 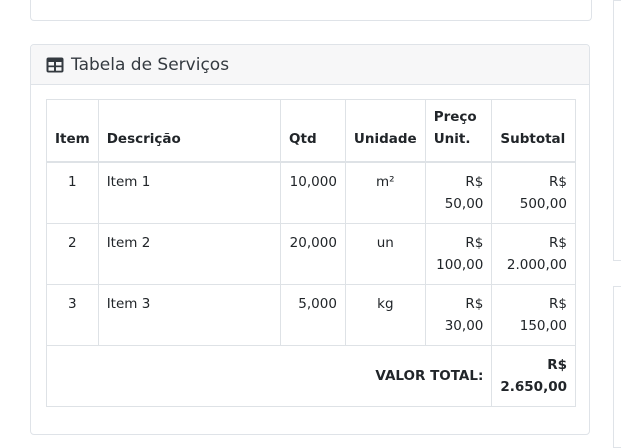 I want to click on cell-descricao: Item 1, so click(x=189, y=192).